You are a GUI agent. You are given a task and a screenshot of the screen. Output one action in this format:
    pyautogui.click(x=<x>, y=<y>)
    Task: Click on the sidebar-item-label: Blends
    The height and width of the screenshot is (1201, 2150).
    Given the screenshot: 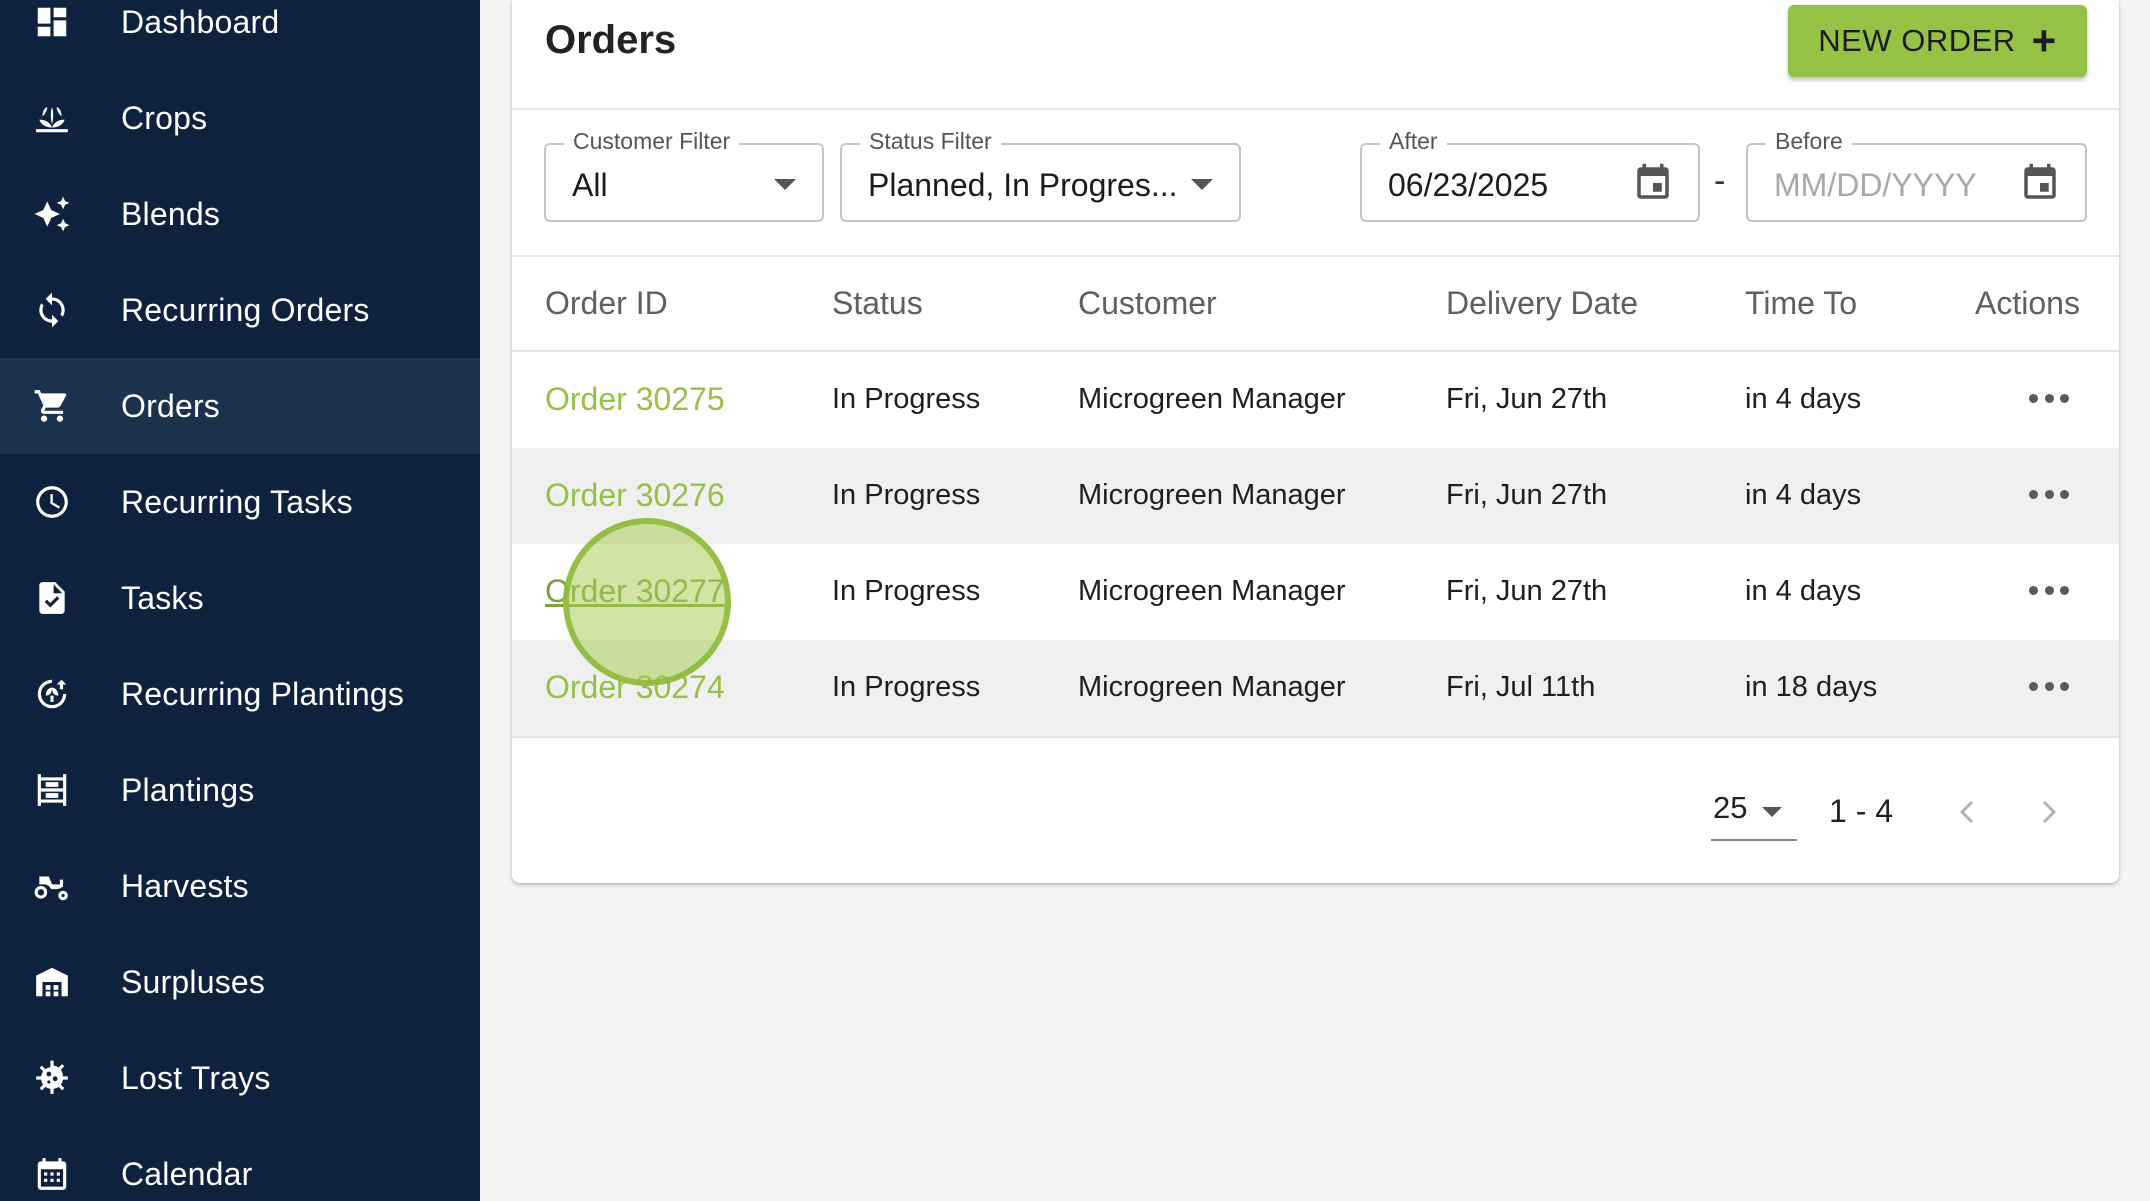 What is the action you would take?
    pyautogui.click(x=171, y=213)
    